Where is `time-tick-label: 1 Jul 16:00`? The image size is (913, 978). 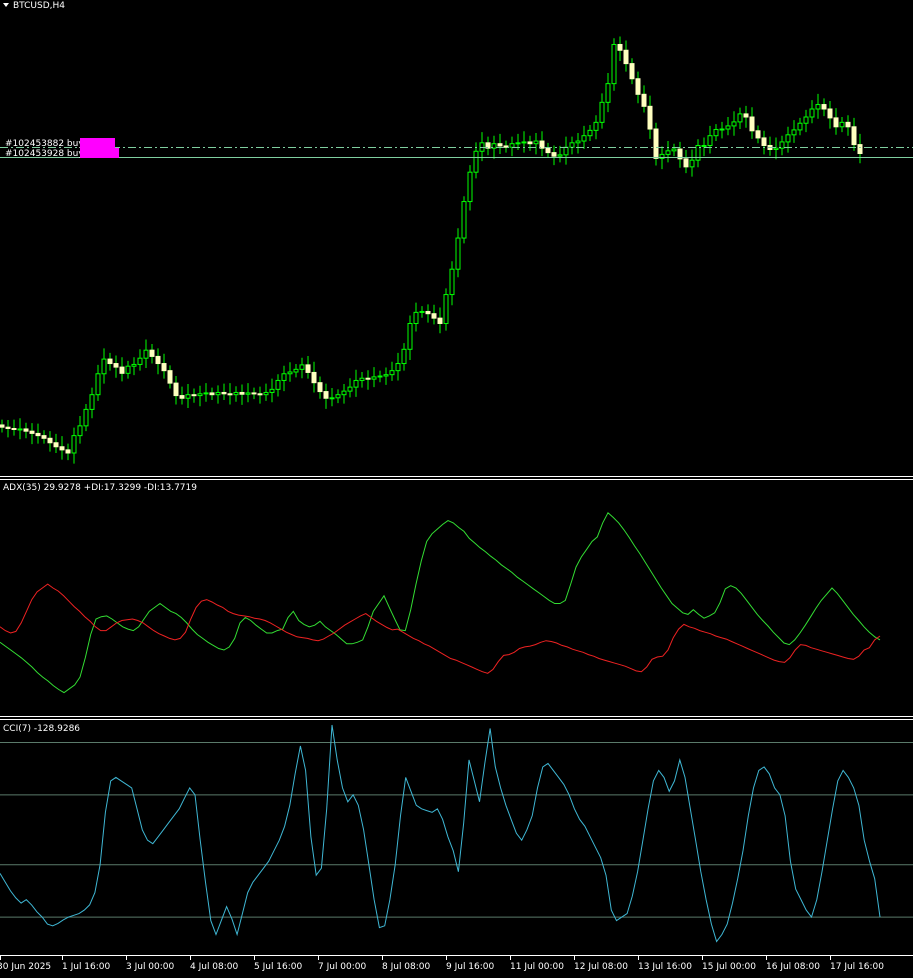
time-tick-label: 1 Jul 16:00 is located at coordinates (86, 967).